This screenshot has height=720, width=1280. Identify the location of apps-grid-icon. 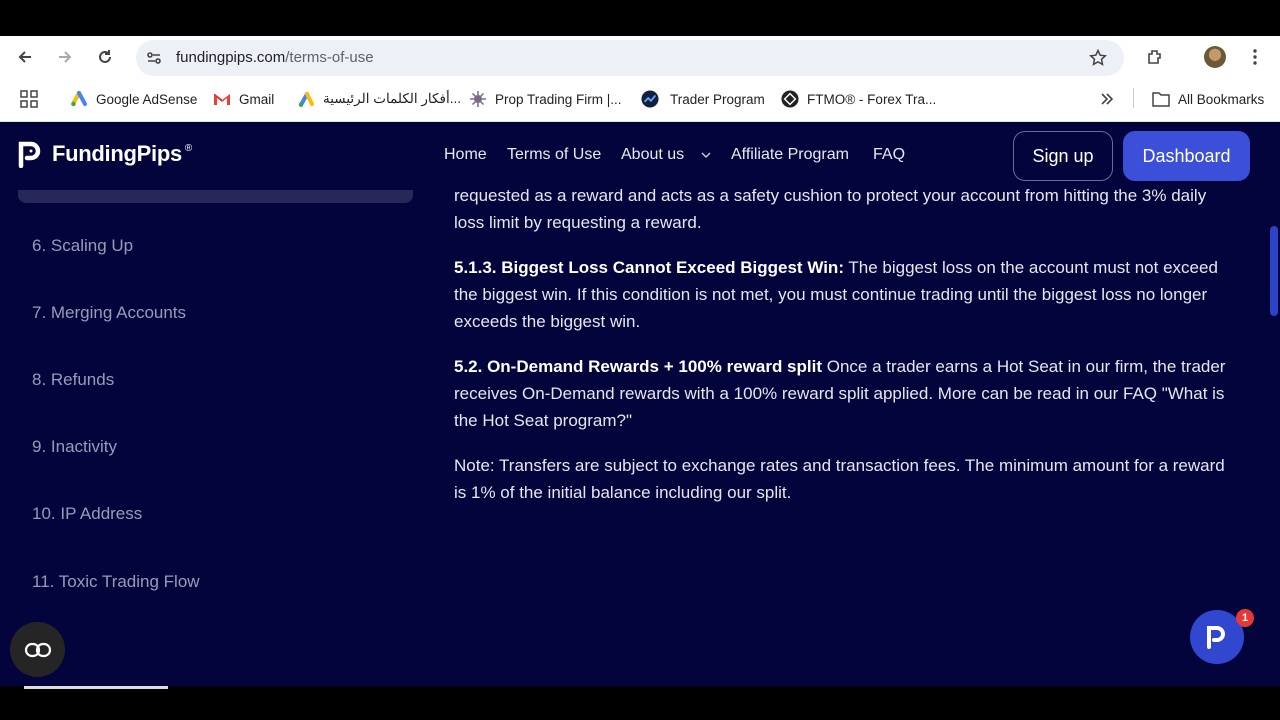
(29, 99).